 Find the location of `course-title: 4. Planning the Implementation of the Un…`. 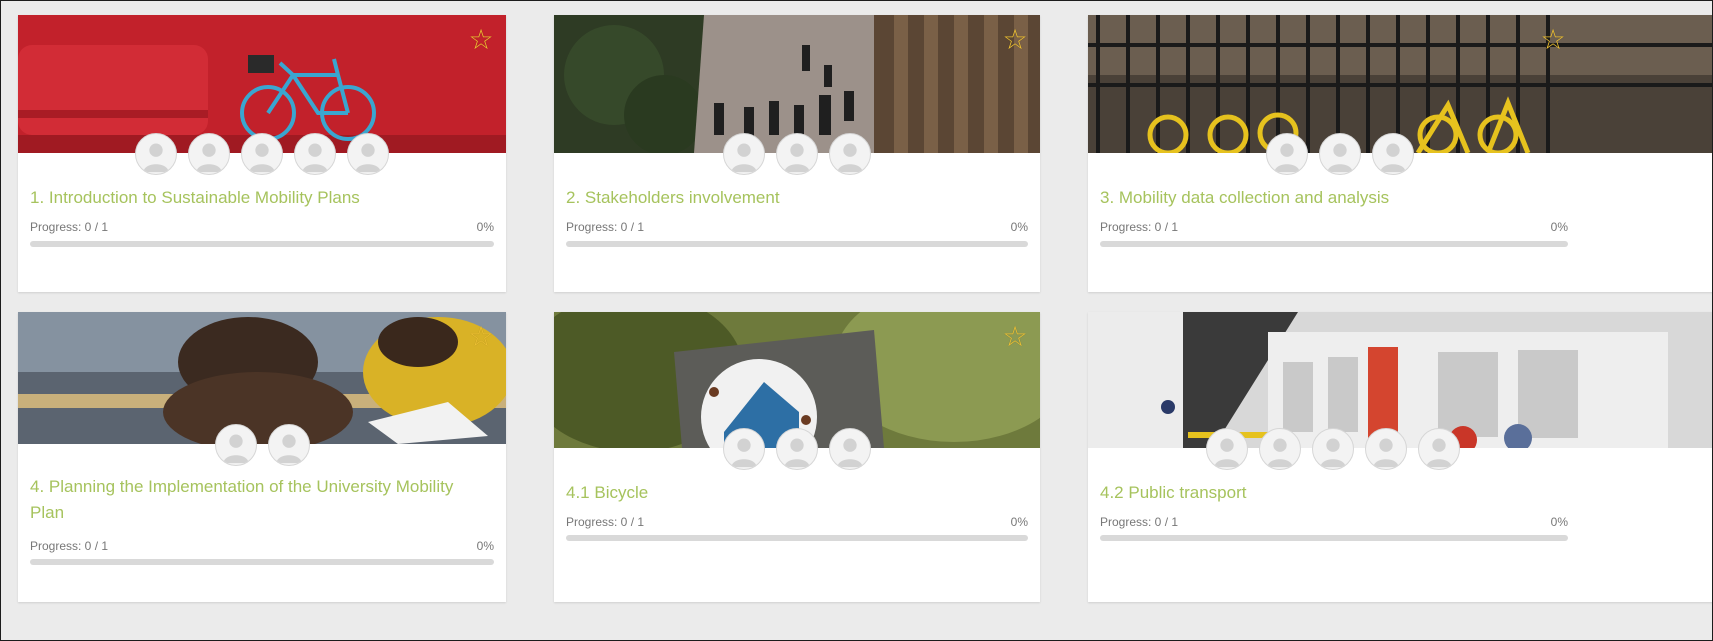

course-title: 4. Planning the Implementation of the Un… is located at coordinates (260, 500).